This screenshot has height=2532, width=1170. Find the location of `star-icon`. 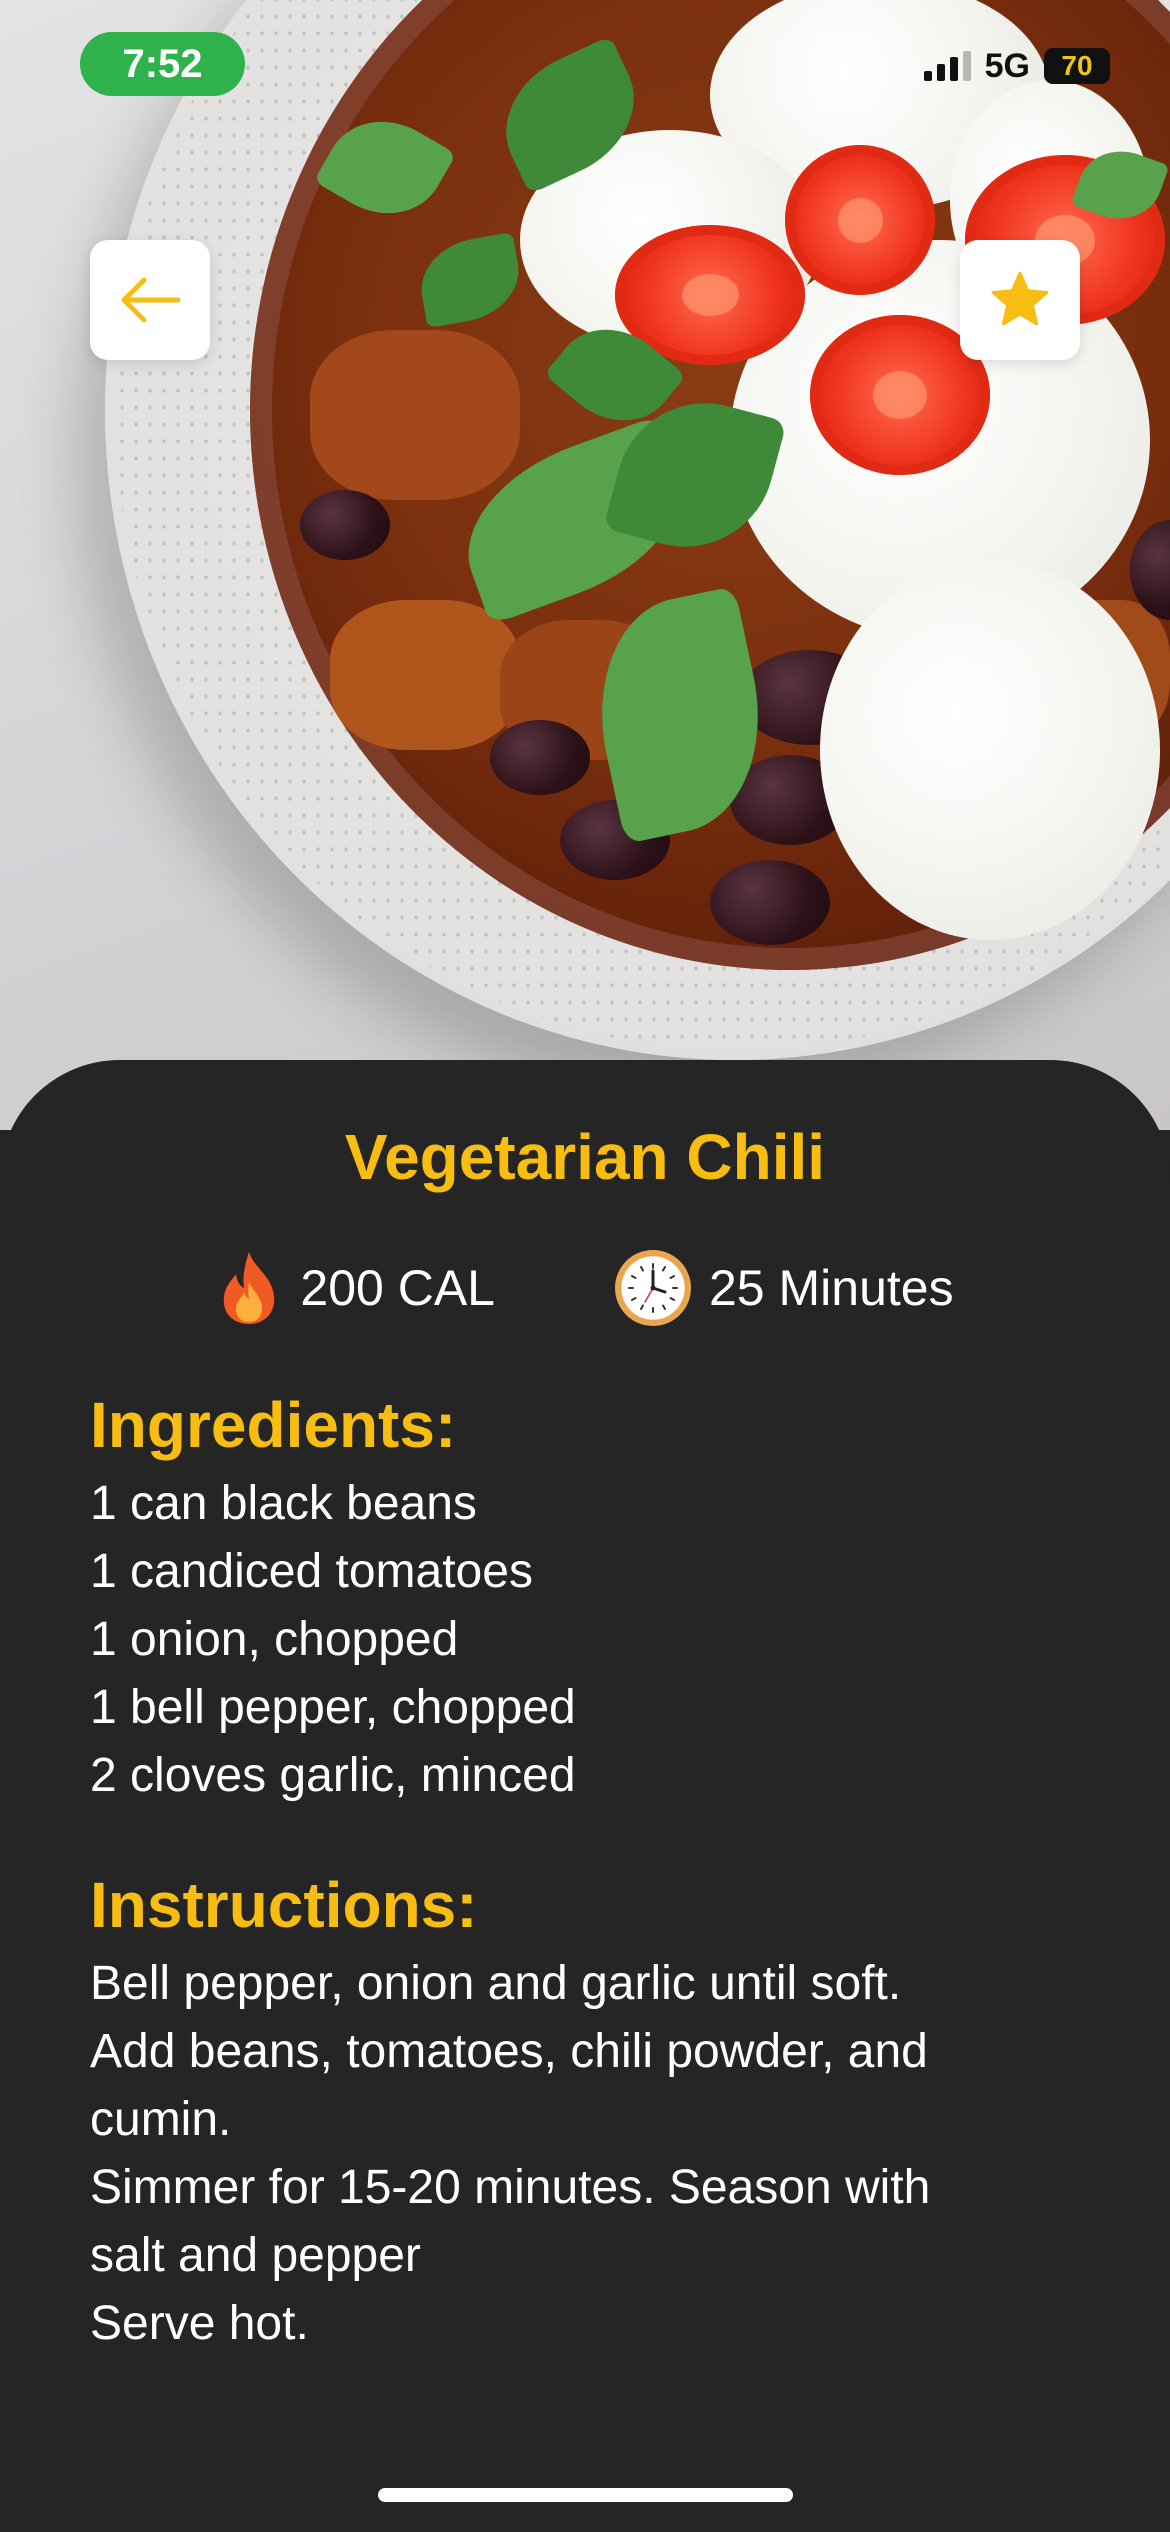

star-icon is located at coordinates (1020, 298).